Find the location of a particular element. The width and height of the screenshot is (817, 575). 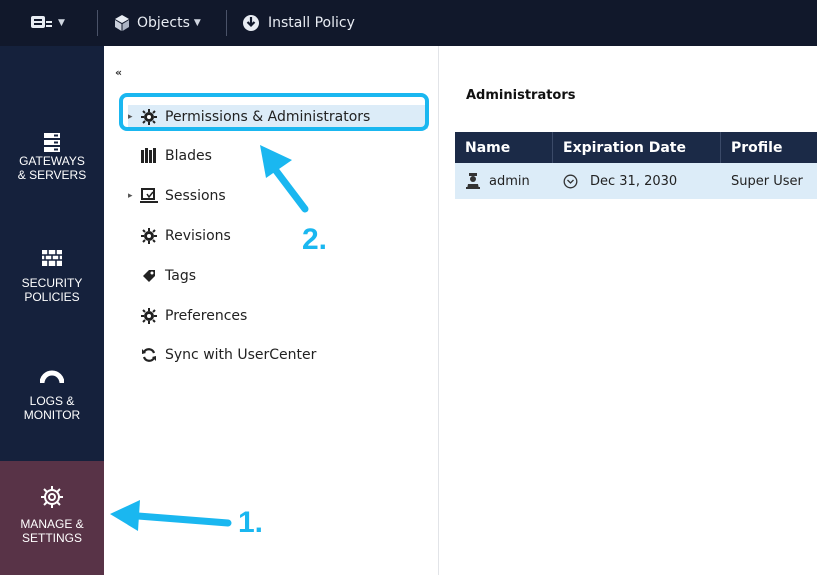

annotation-step-2: 2. is located at coordinates (315, 239).